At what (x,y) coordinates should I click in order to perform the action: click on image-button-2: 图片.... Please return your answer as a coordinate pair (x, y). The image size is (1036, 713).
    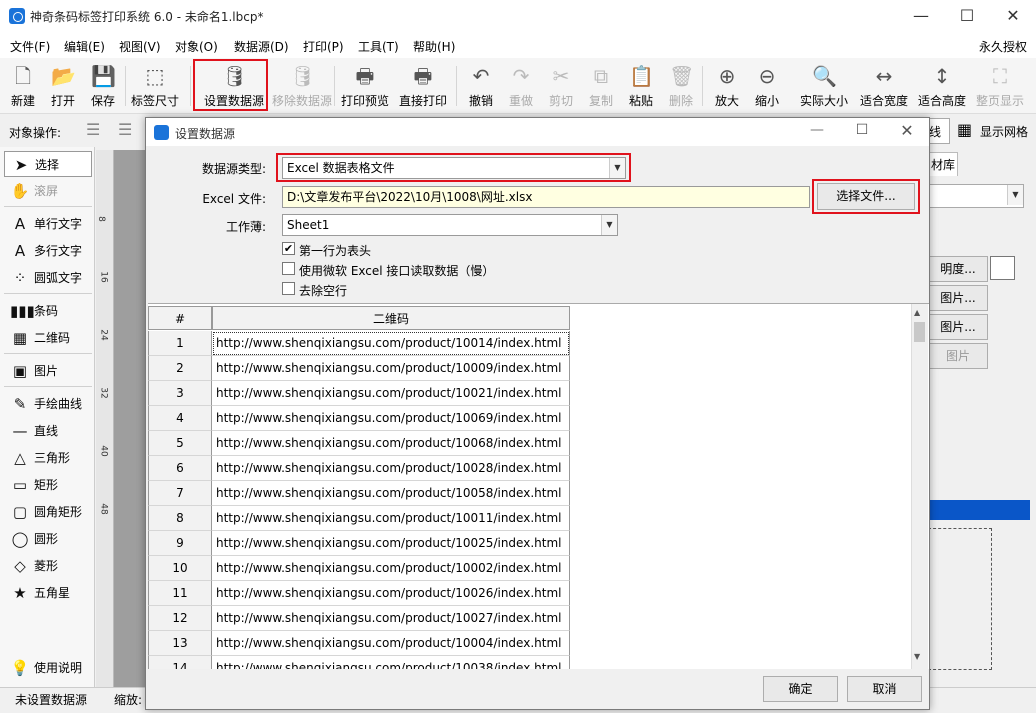
    Looking at the image, I should click on (958, 327).